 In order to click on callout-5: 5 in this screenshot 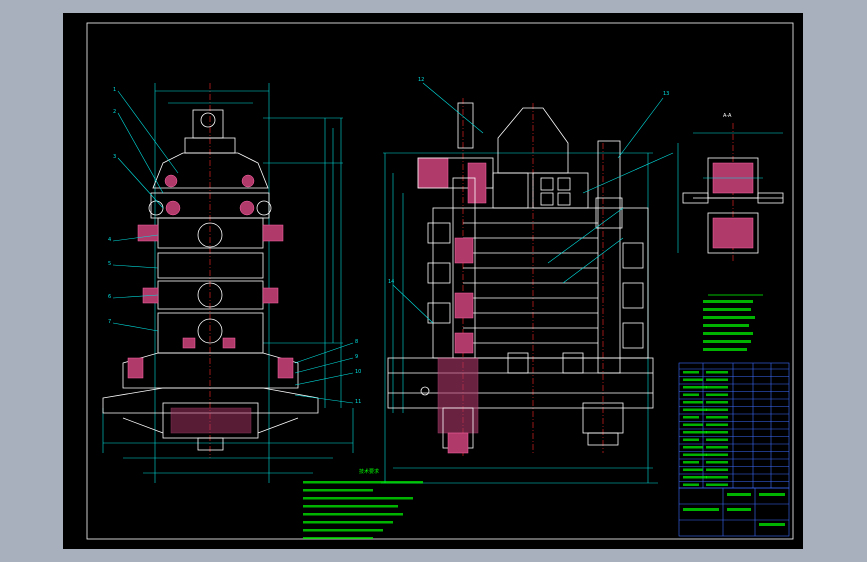, I will do `click(109, 264)`.